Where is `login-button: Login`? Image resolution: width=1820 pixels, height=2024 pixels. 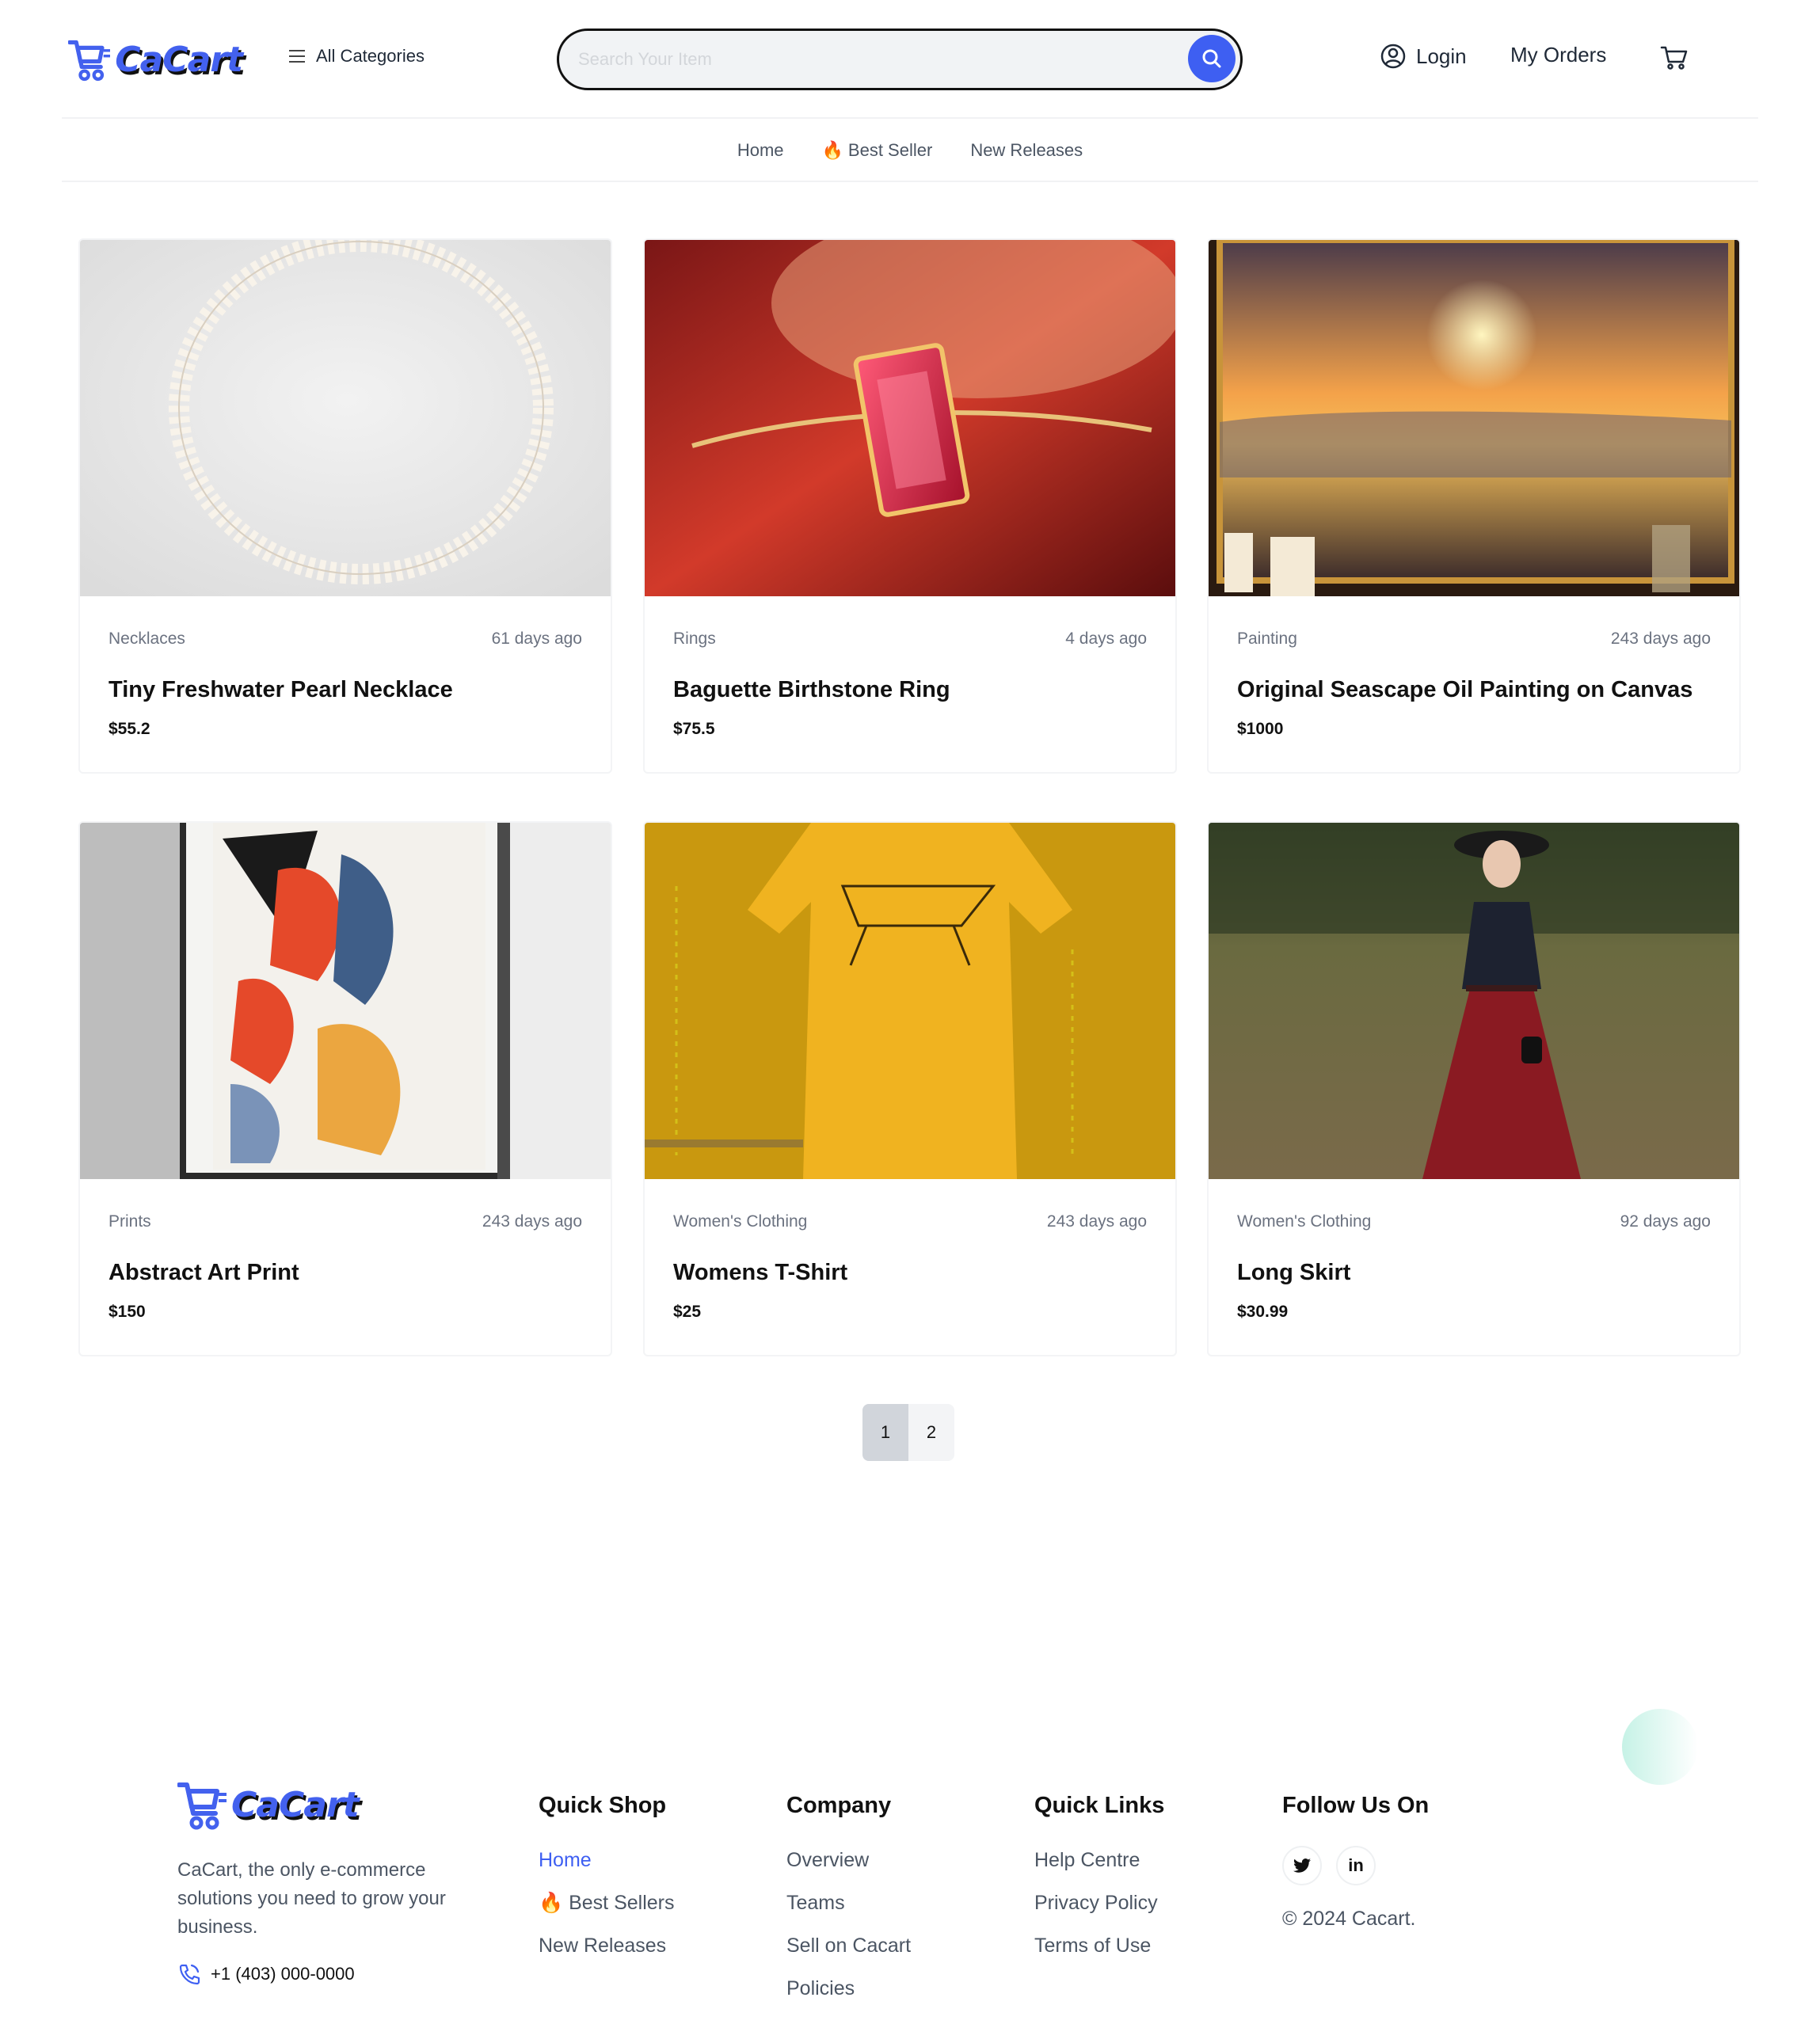
login-button: Login is located at coordinates (1423, 57).